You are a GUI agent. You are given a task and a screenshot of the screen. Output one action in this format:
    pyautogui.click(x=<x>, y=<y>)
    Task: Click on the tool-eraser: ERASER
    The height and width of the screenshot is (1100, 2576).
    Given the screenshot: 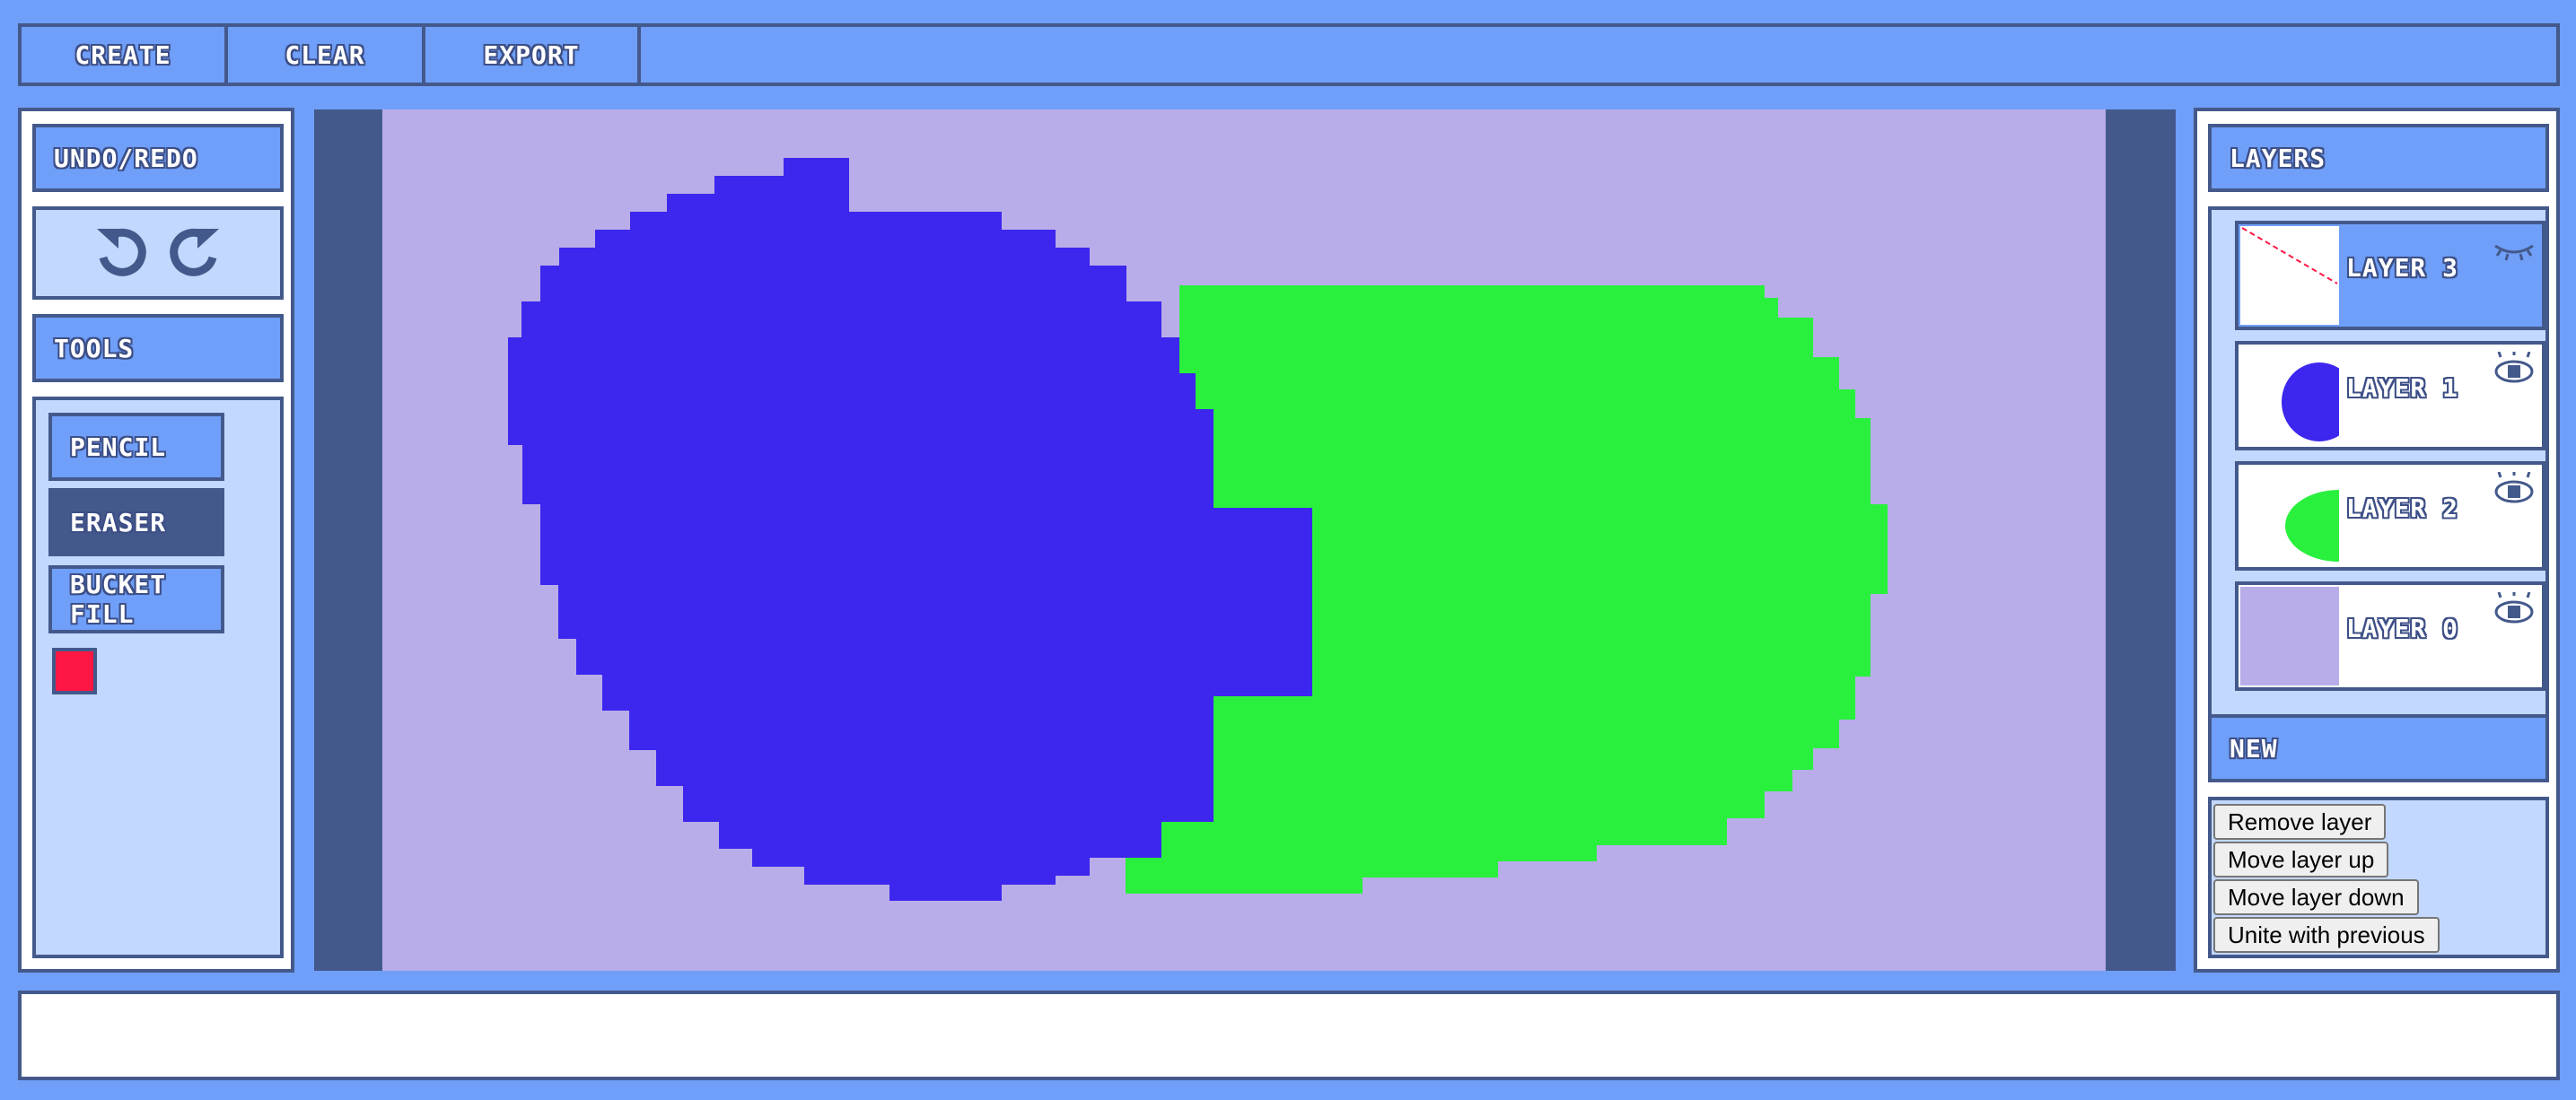 What is the action you would take?
    pyautogui.click(x=136, y=522)
    